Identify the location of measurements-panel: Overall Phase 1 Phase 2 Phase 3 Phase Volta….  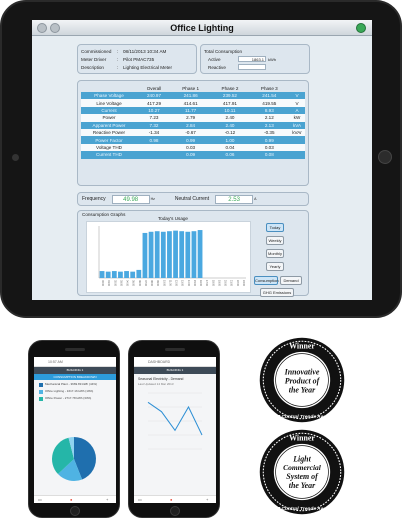
(193, 133).